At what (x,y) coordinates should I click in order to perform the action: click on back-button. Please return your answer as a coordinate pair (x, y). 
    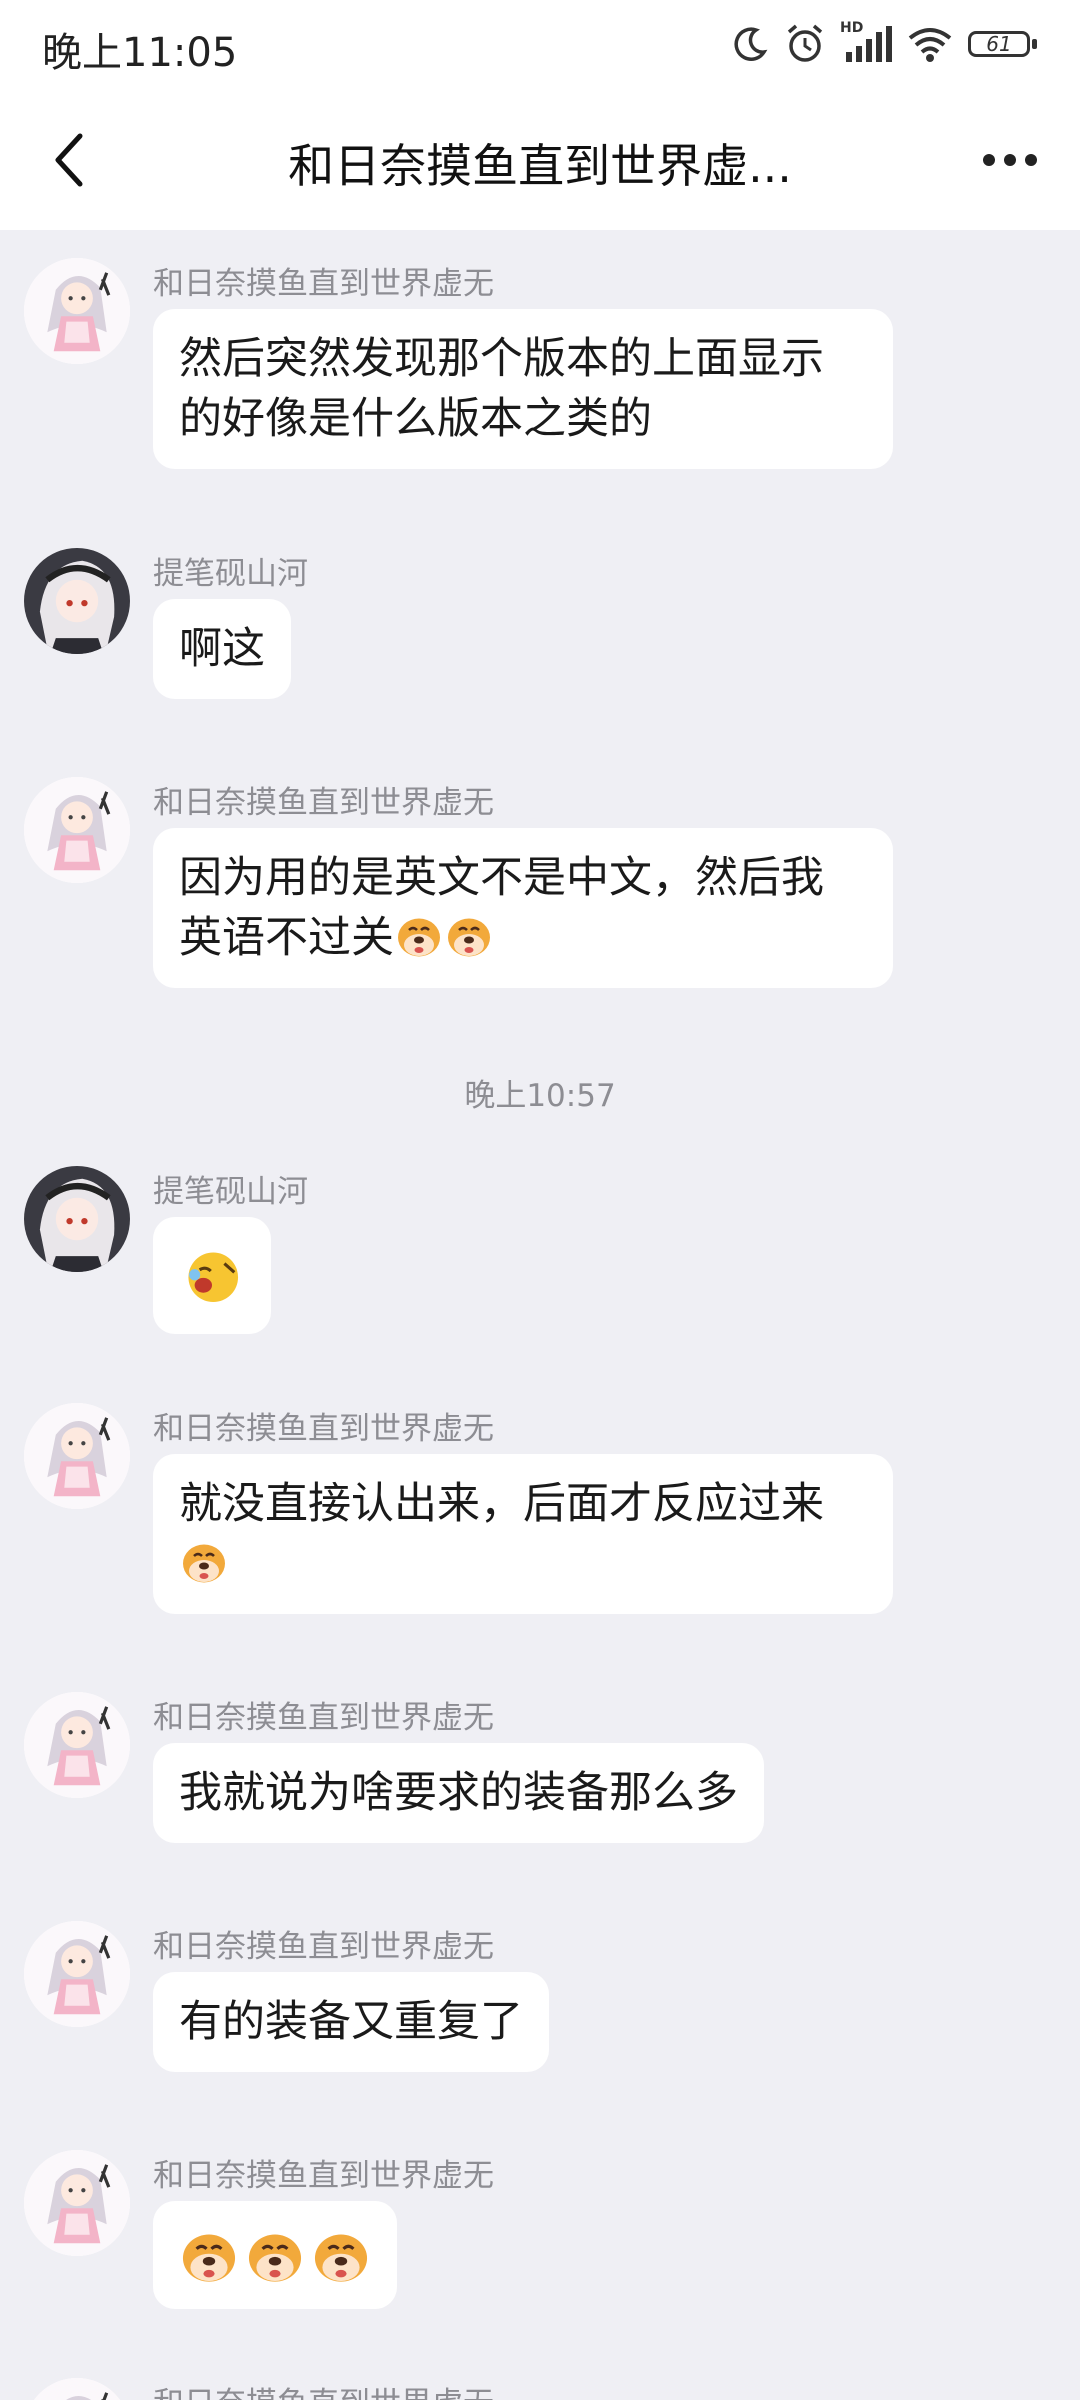
    Looking at the image, I should click on (70, 160).